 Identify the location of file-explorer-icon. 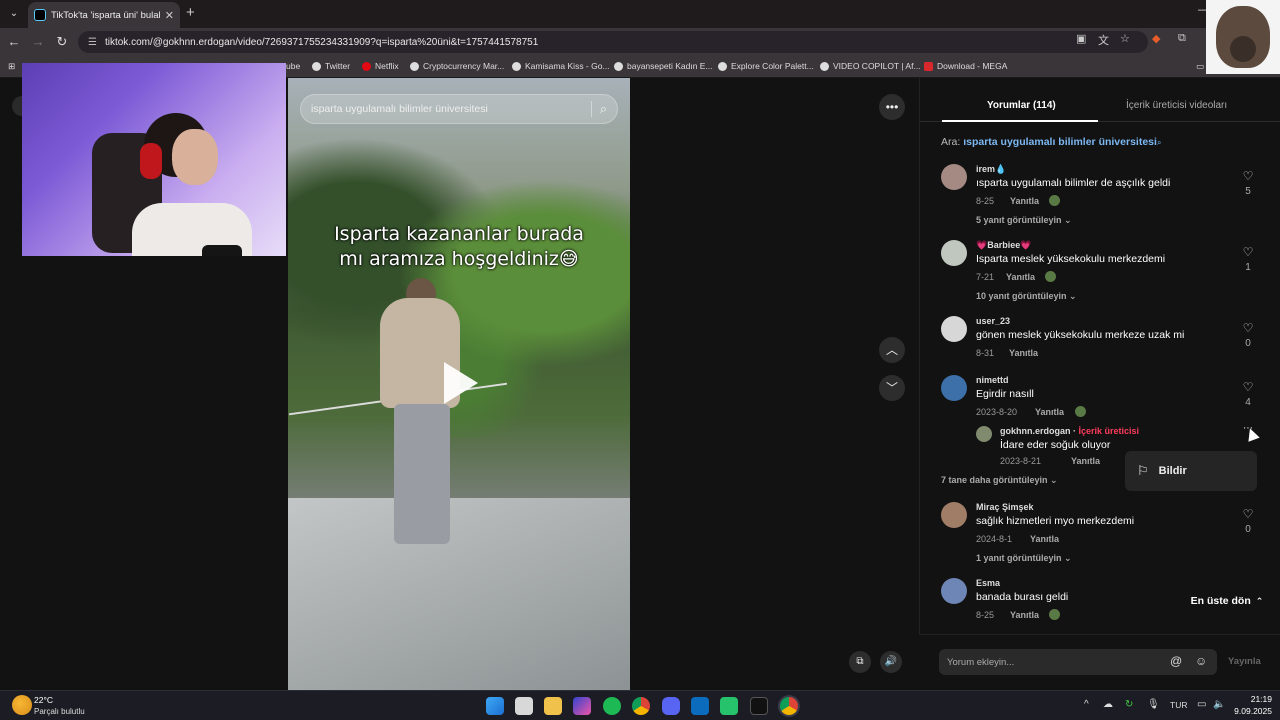
(553, 706).